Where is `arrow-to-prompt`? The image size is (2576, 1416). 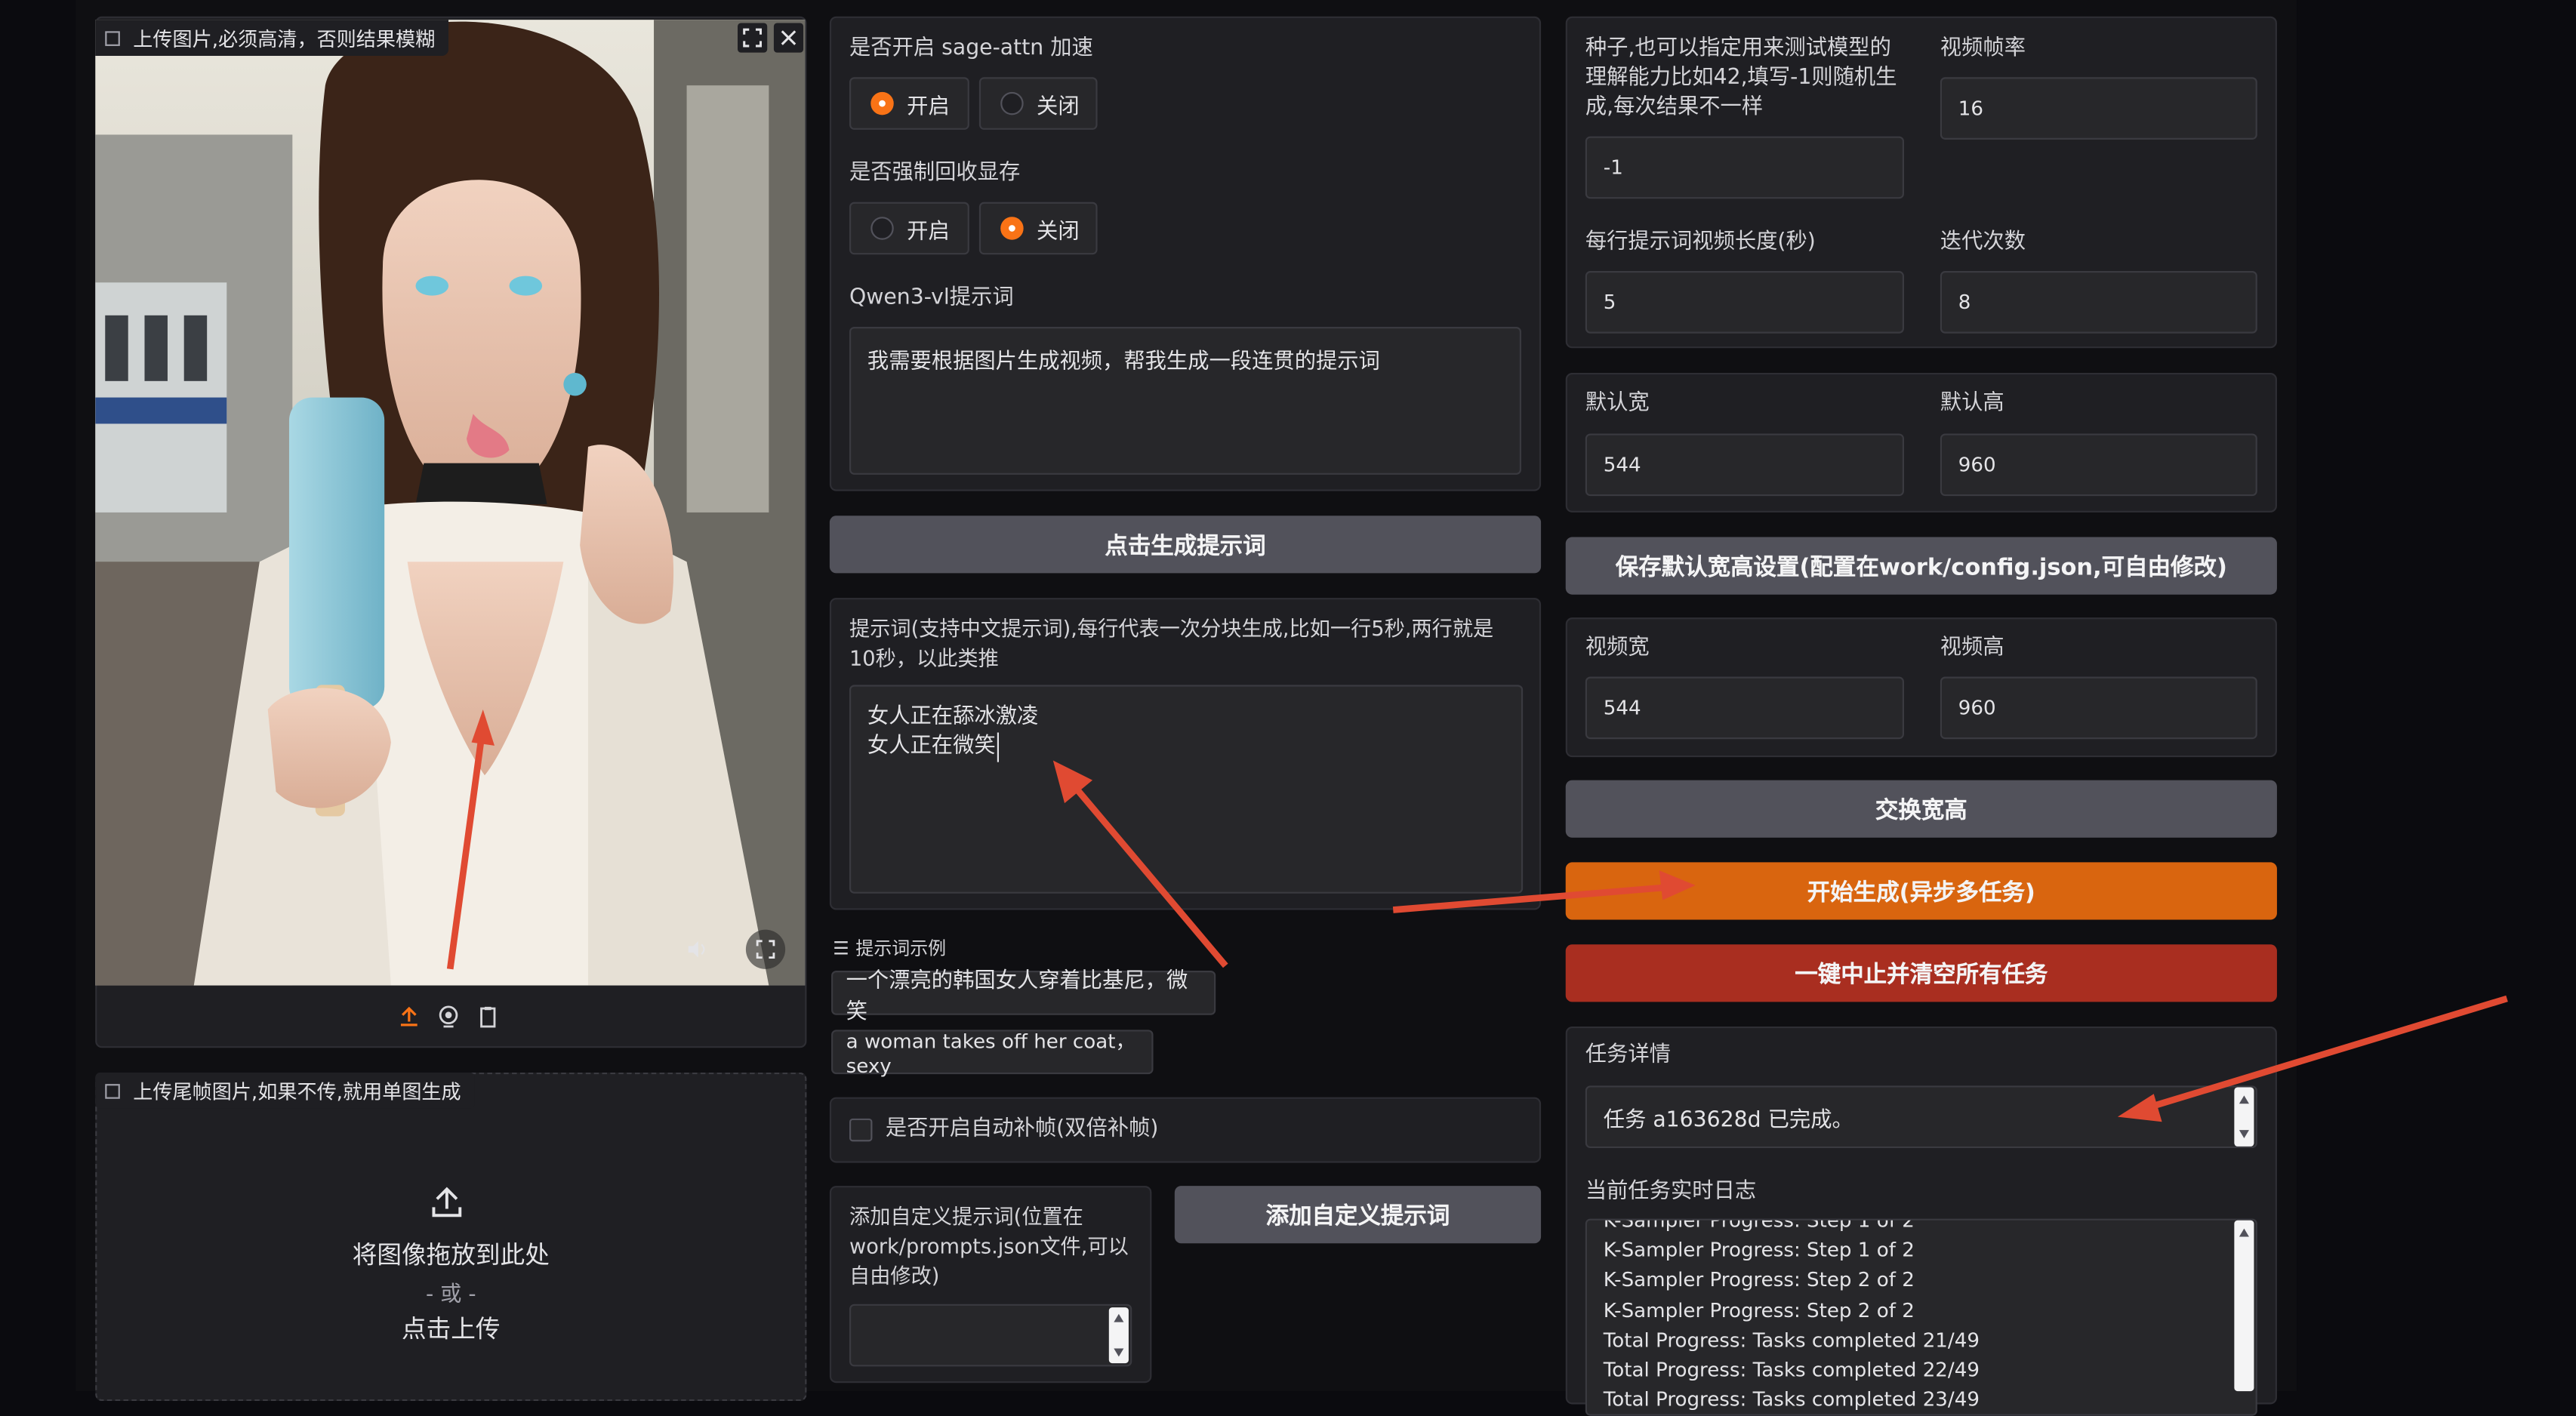
arrow-to-prompt is located at coordinates (1140, 864).